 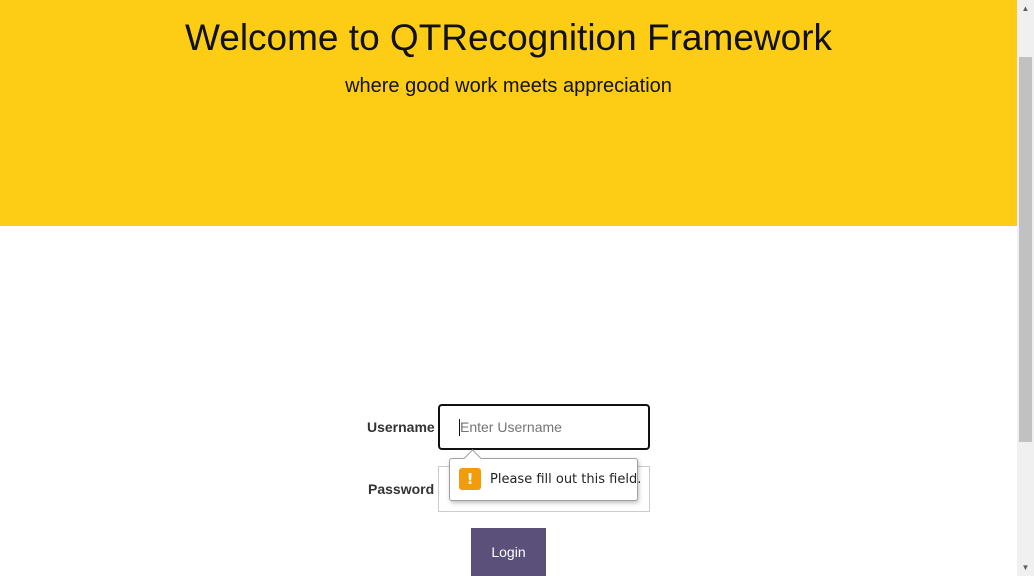 I want to click on validation-tooltip: ! Please fill out this field., so click(x=545, y=475).